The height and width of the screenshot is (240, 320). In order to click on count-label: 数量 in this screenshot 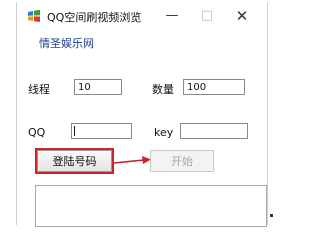, I will do `click(163, 89)`.